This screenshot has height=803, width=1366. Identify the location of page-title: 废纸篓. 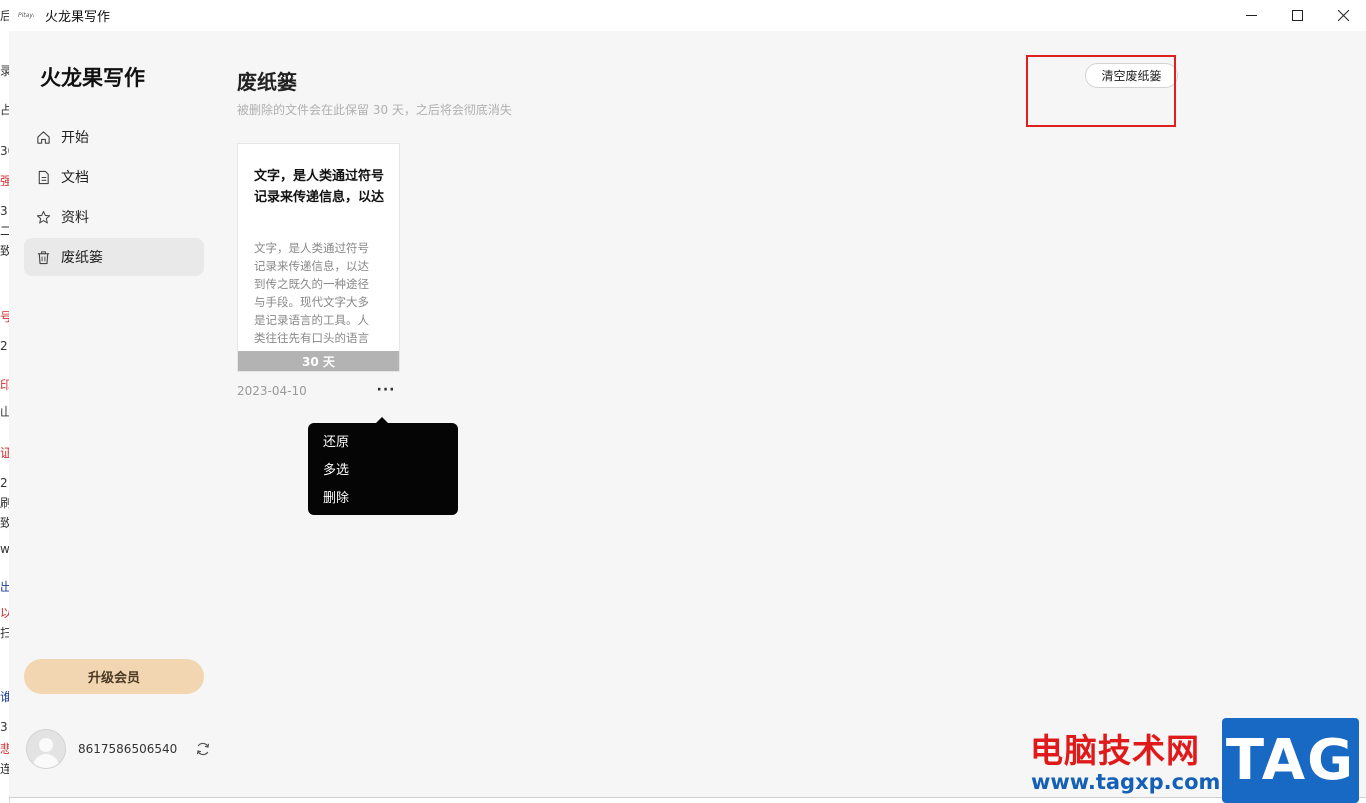
(267, 82).